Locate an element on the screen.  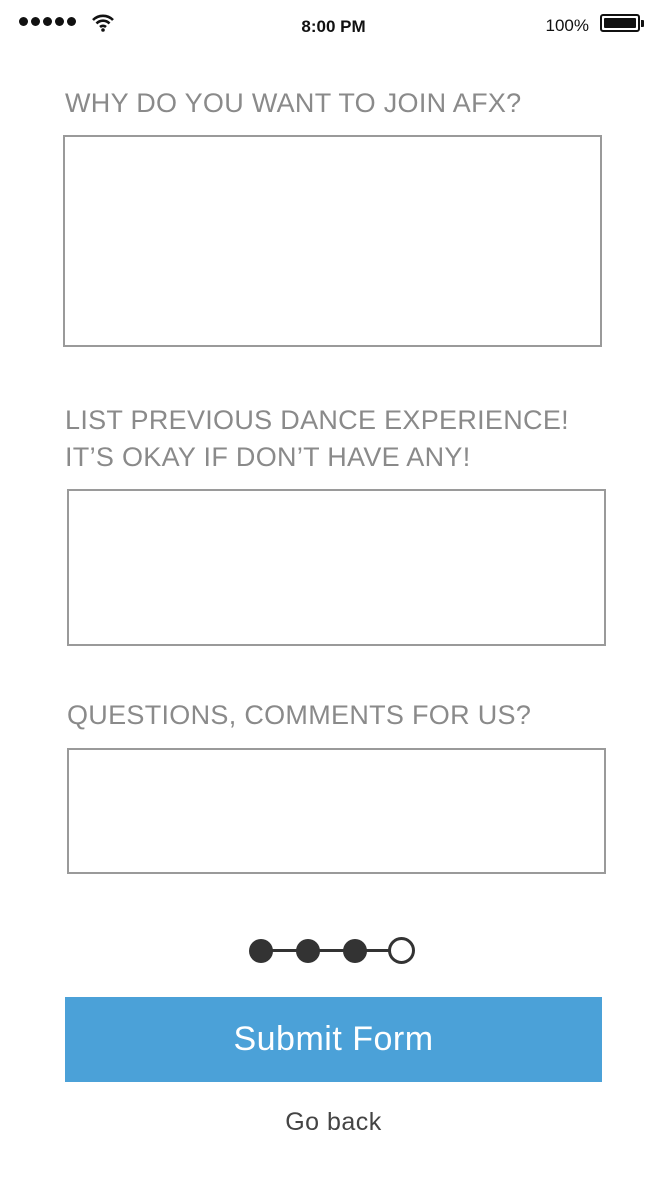
dance-experience-field is located at coordinates (336, 567).